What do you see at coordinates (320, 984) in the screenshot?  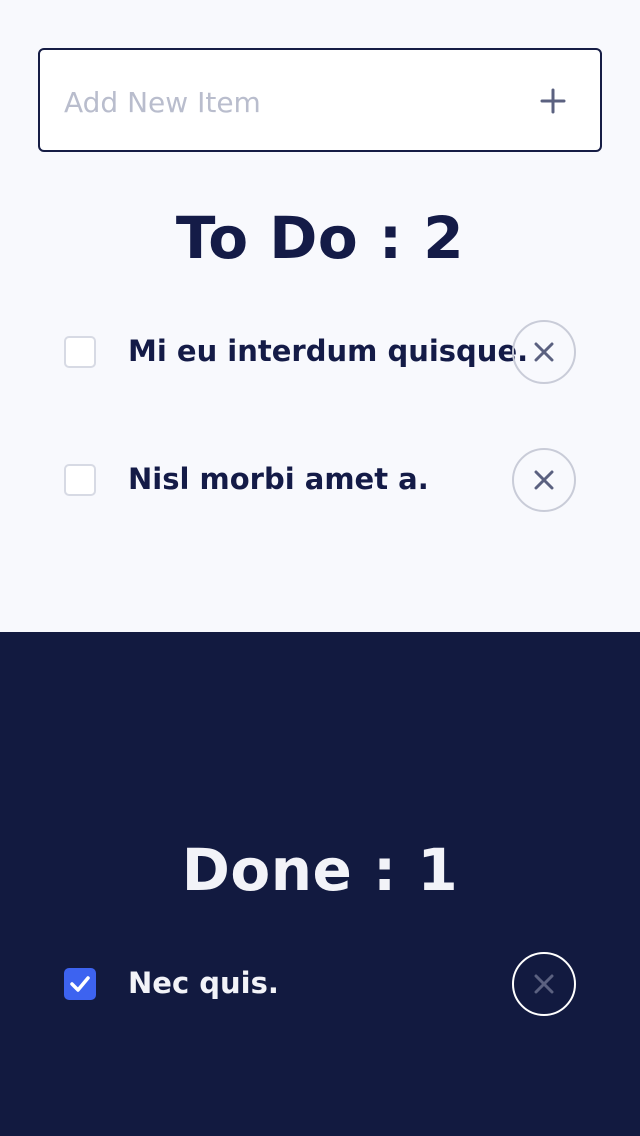 I see `done-item: Nec quis.` at bounding box center [320, 984].